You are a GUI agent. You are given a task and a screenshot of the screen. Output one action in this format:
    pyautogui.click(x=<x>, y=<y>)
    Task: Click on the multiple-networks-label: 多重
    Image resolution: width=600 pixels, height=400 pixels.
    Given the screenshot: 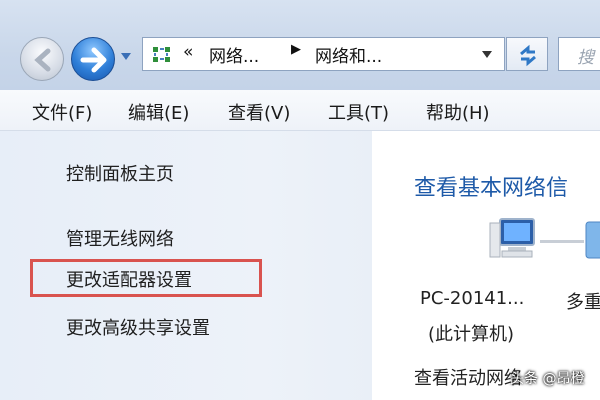 What is the action you would take?
    pyautogui.click(x=583, y=302)
    